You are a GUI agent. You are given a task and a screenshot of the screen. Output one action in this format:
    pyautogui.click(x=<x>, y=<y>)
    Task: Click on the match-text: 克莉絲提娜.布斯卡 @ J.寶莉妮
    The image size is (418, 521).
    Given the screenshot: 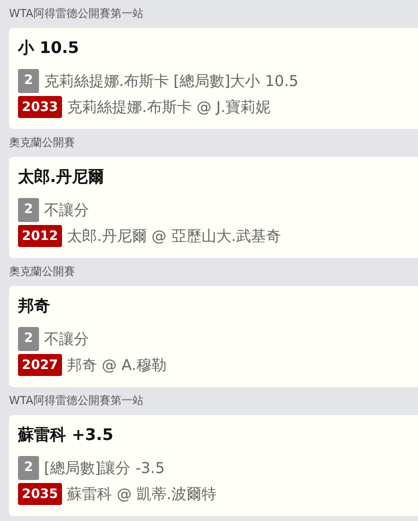 What is the action you would take?
    pyautogui.click(x=168, y=107)
    